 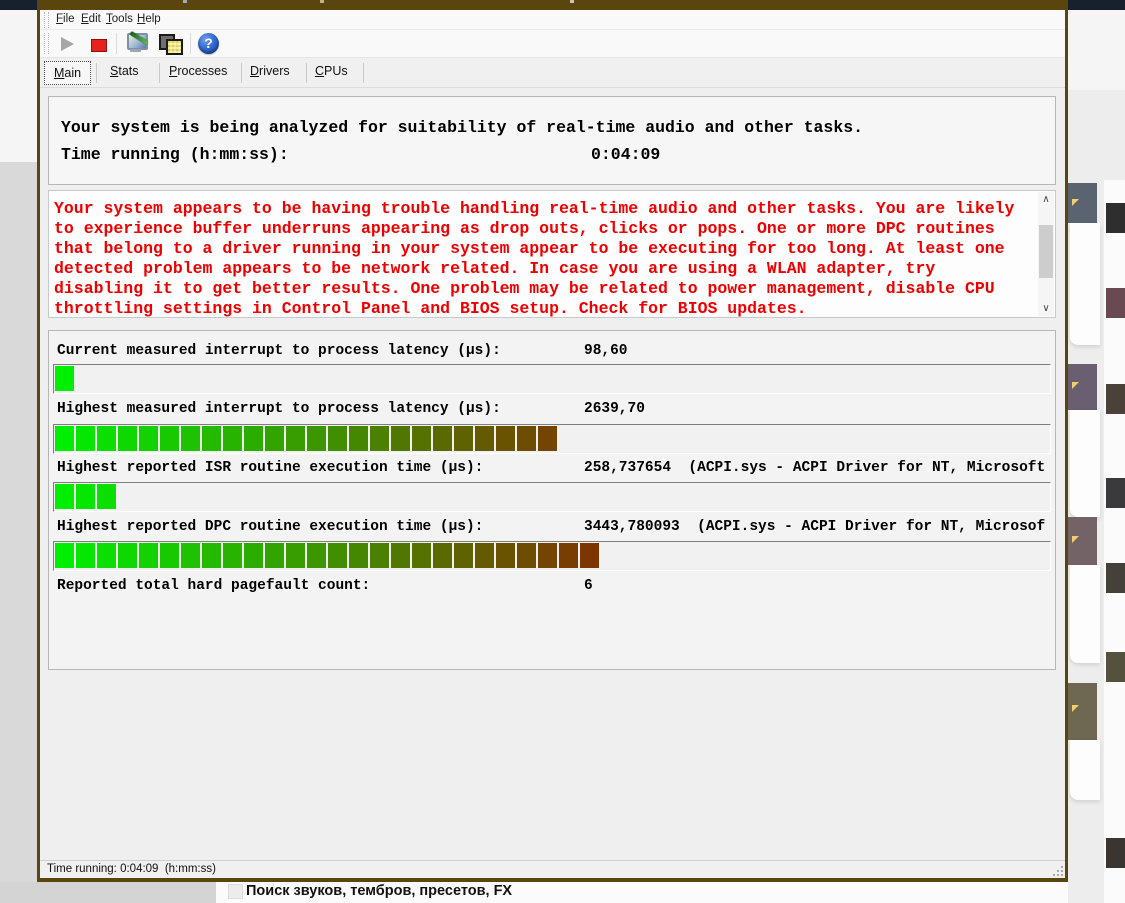 What do you see at coordinates (67, 44) in the screenshot?
I see `play-icon` at bounding box center [67, 44].